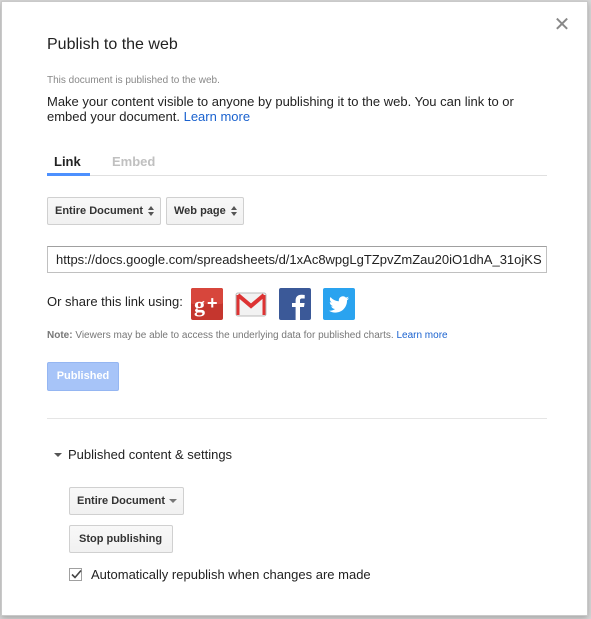 The image size is (591, 619). Describe the element at coordinates (83, 376) in the screenshot. I see `published-button: Published` at that location.